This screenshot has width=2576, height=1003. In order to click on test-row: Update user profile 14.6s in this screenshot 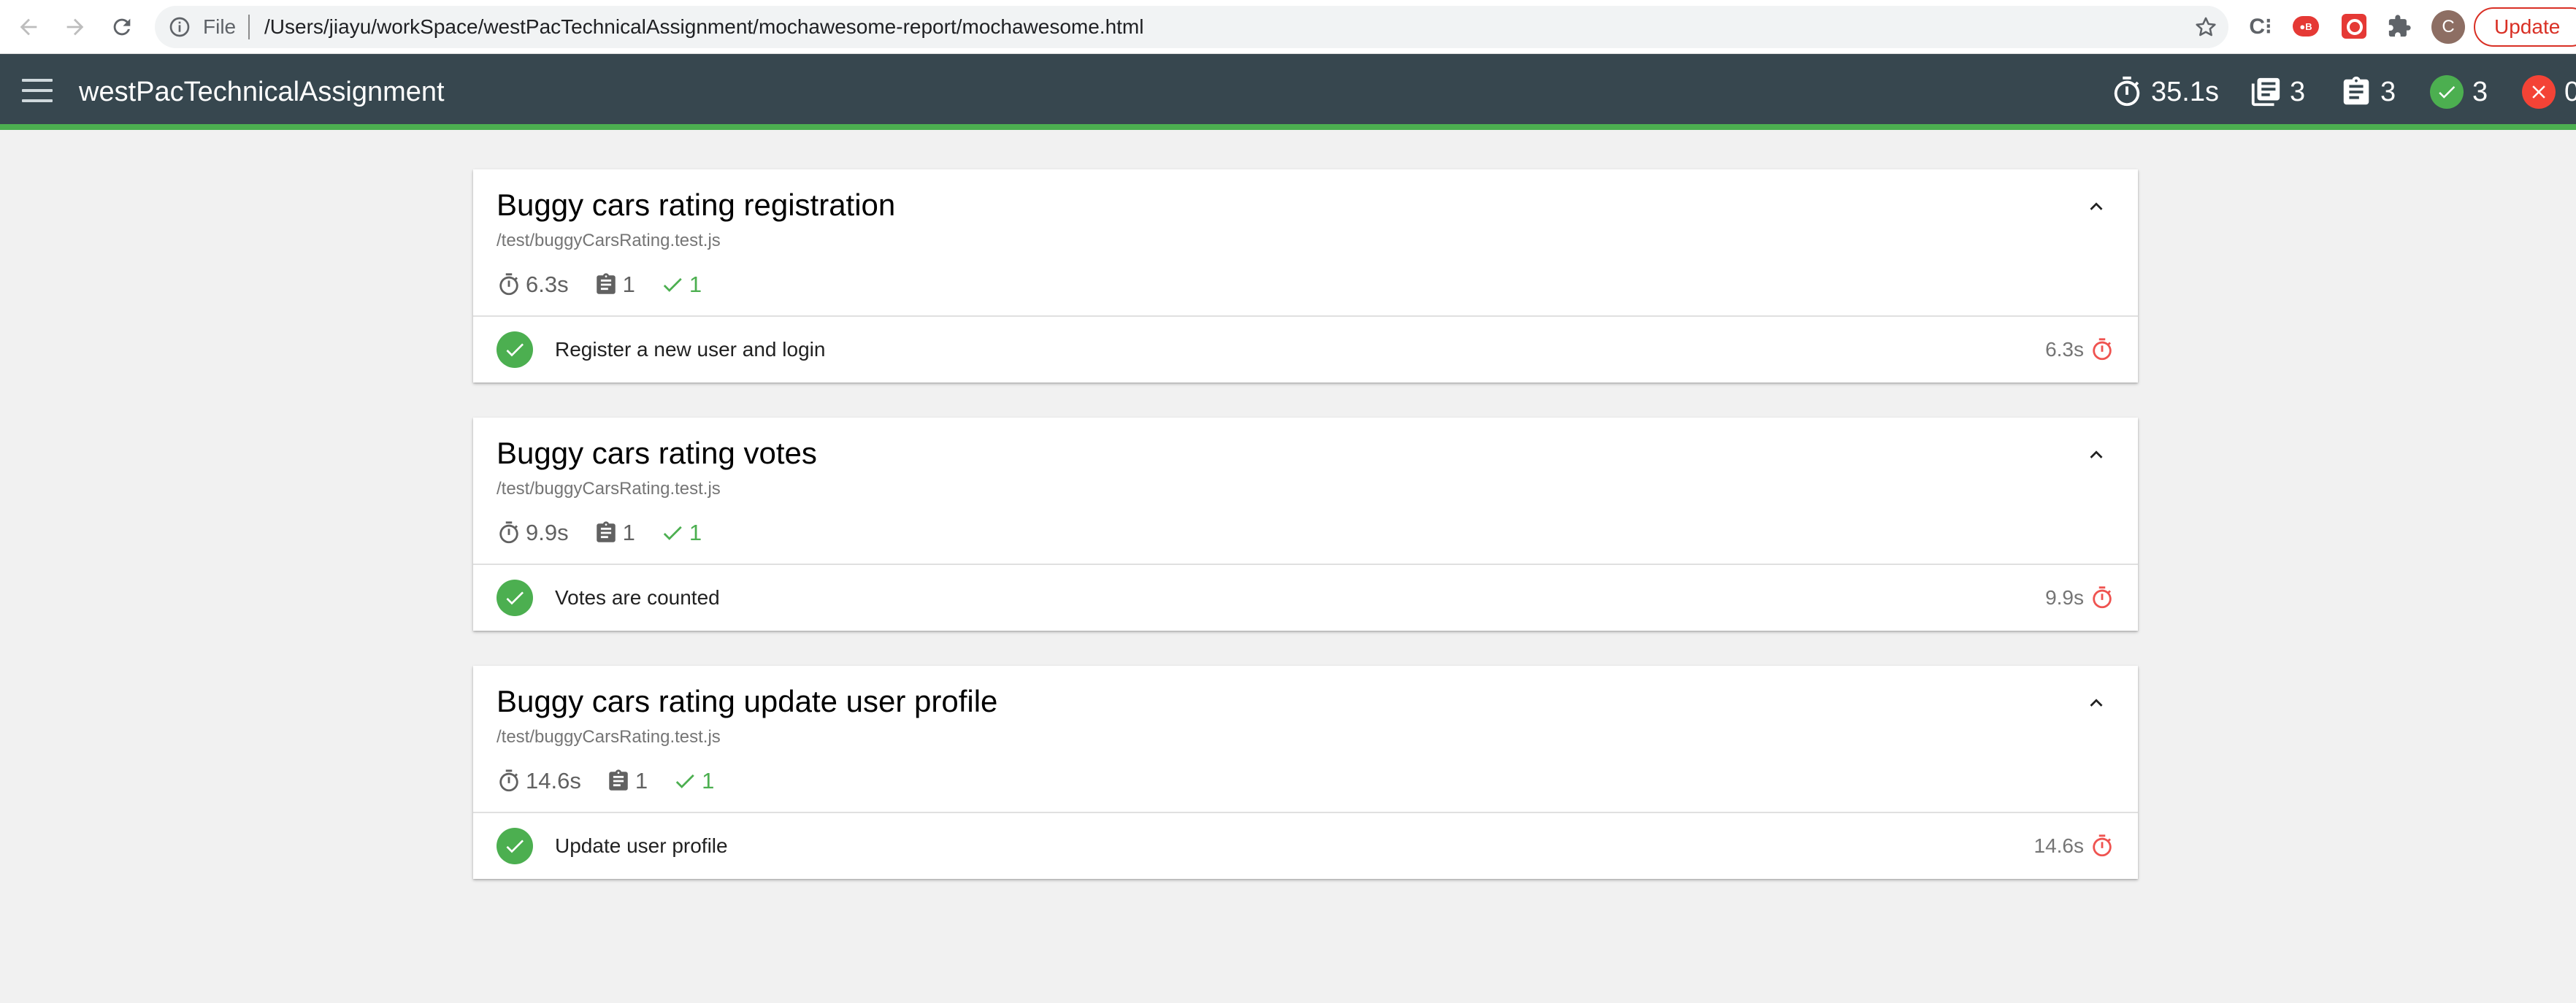, I will do `click(1305, 846)`.